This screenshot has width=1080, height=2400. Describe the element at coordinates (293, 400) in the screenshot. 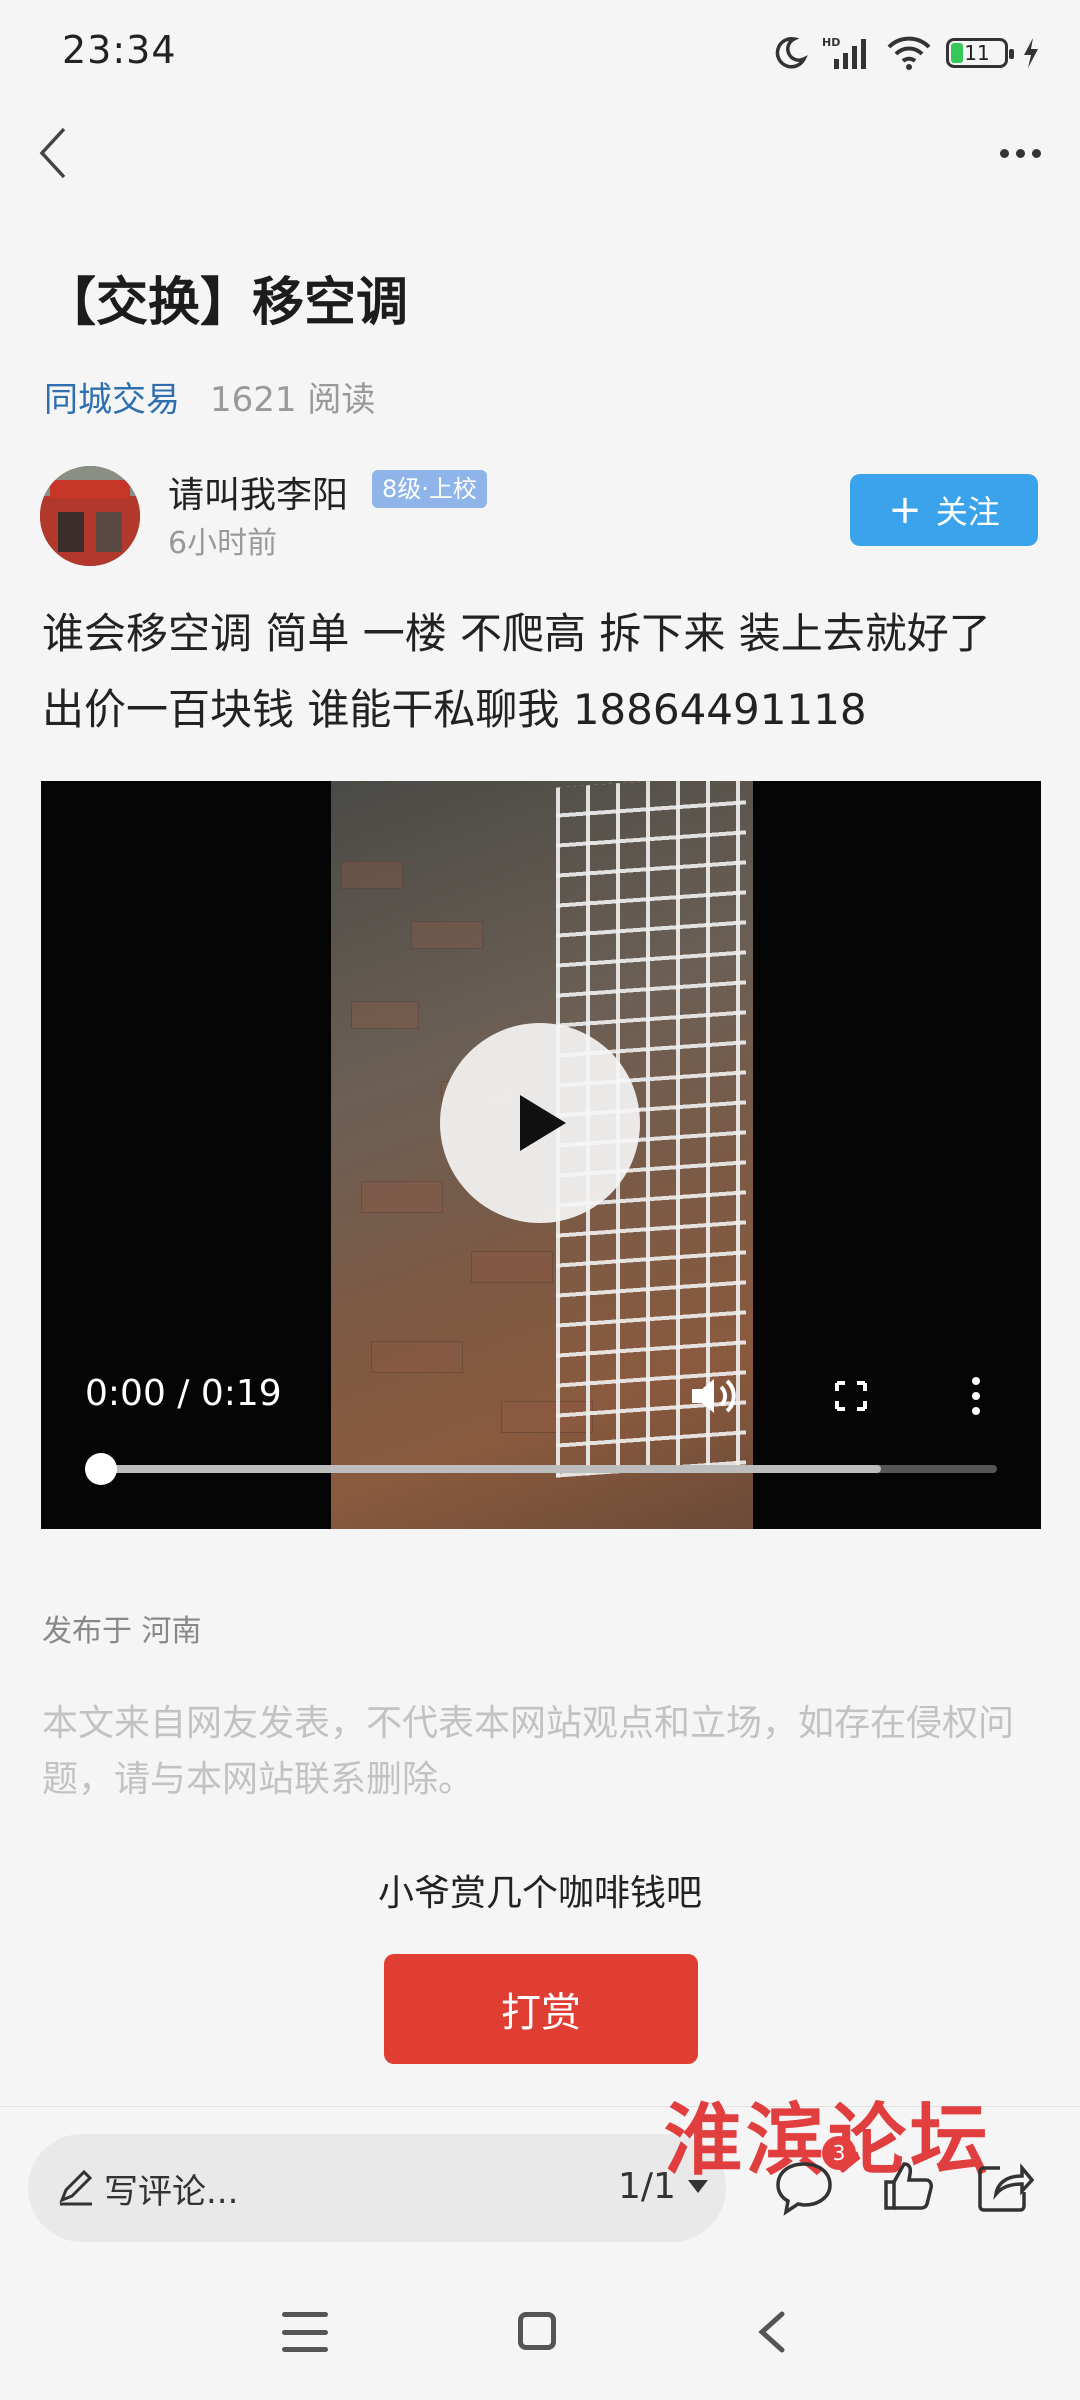

I see `read-count: 1621 阅读` at that location.